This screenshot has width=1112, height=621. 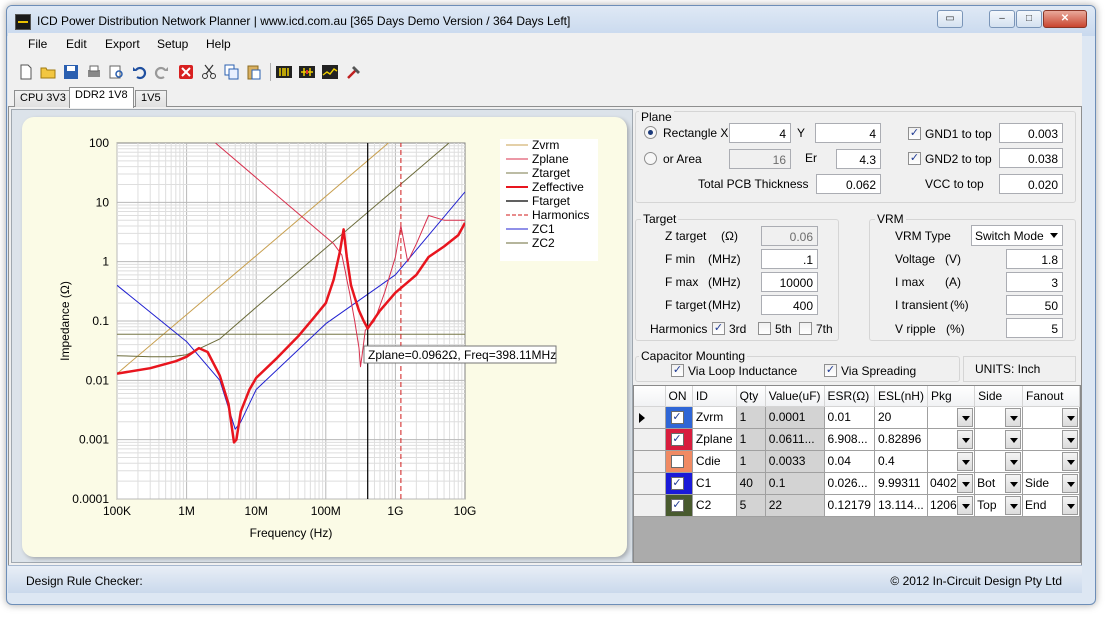 I want to click on value-cell: 0.1, so click(x=795, y=483).